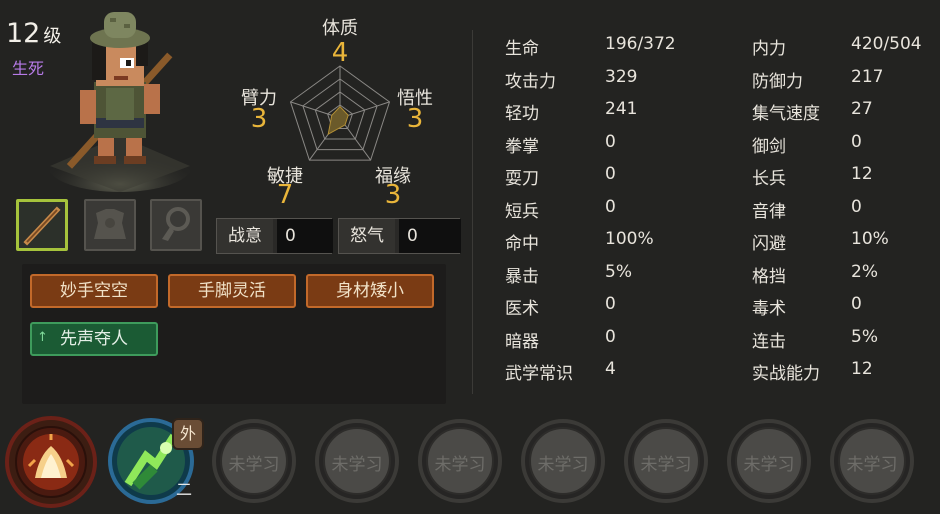 The height and width of the screenshot is (514, 940). I want to click on skill-level-mark: 二, so click(184, 489).